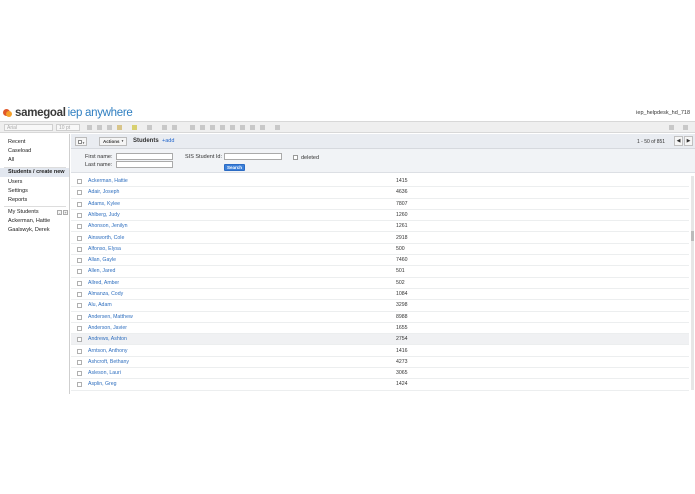 The width and height of the screenshot is (695, 494). What do you see at coordinates (100, 305) in the screenshot?
I see `student-name-link: Alu, Adam` at bounding box center [100, 305].